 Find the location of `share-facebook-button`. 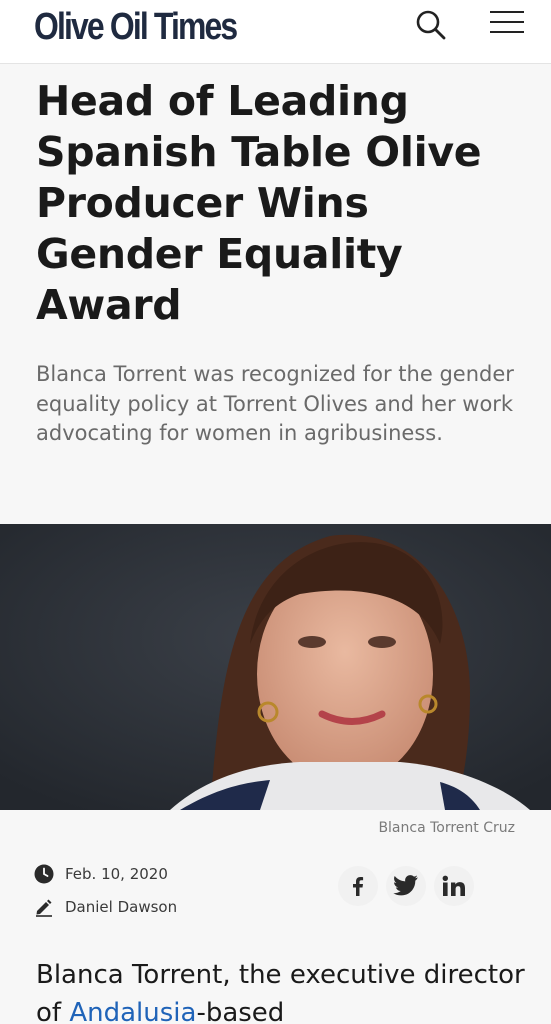

share-facebook-button is located at coordinates (358, 886).